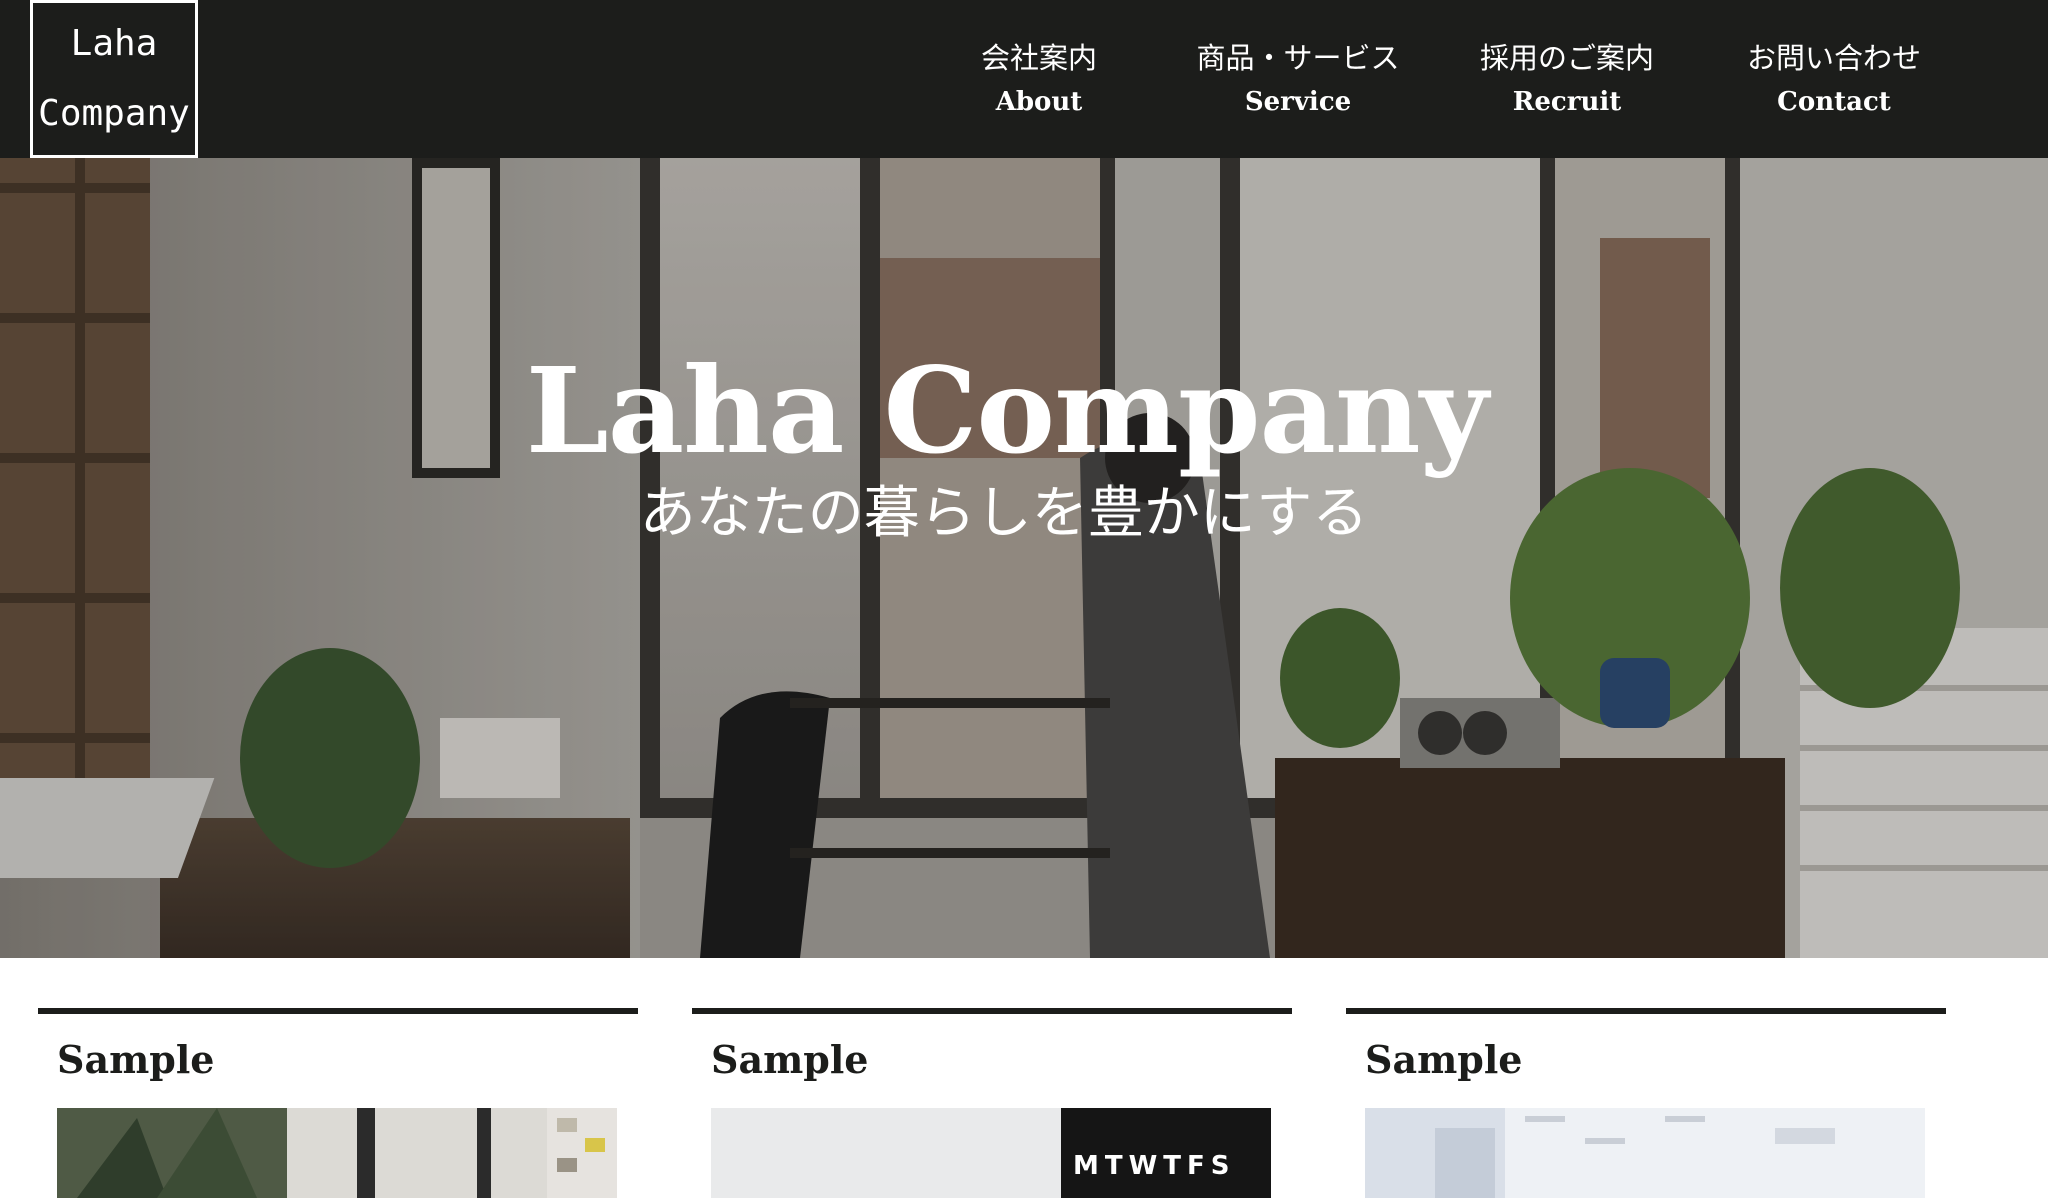 This screenshot has height=1198, width=2048. What do you see at coordinates (1298, 82) in the screenshot?
I see `nav-item-service: 商品・サービス Service` at bounding box center [1298, 82].